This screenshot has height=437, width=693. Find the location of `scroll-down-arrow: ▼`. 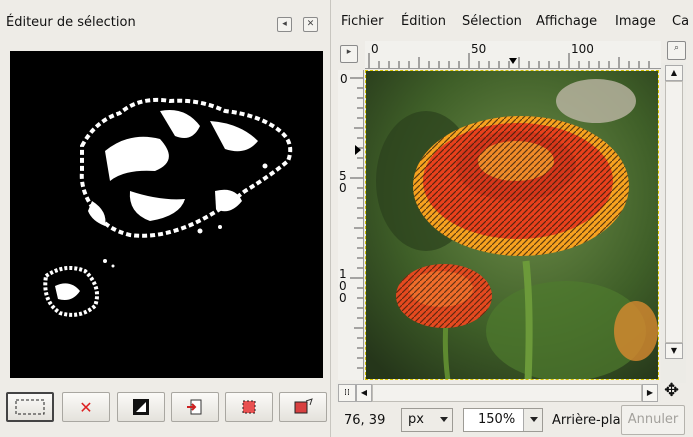

scroll-down-arrow: ▼ is located at coordinates (674, 351).